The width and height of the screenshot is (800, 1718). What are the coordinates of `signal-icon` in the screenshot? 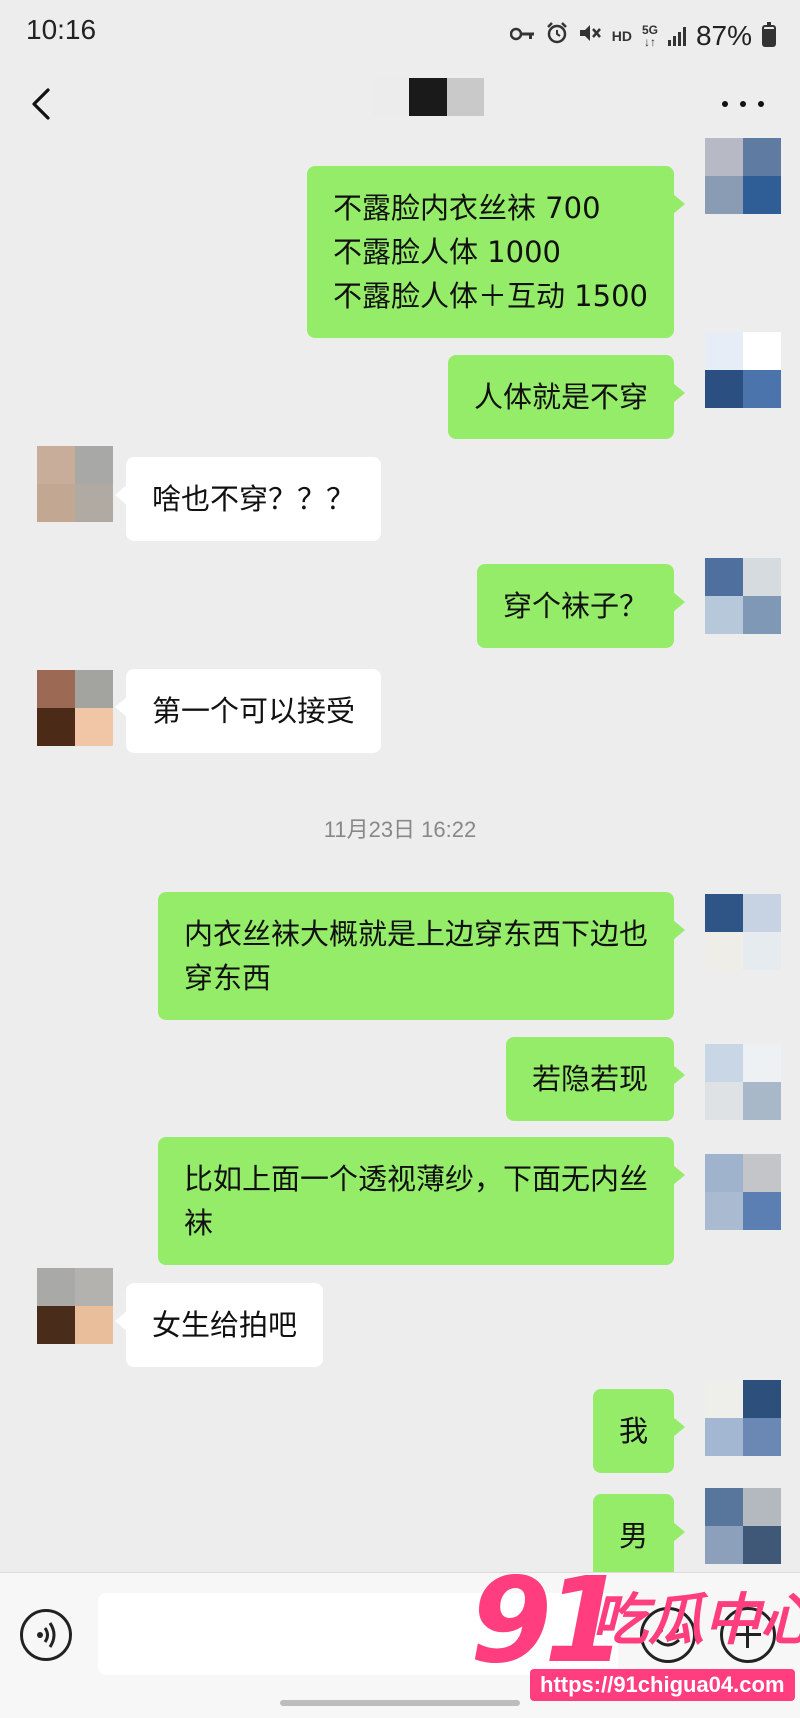 It's located at (676, 36).